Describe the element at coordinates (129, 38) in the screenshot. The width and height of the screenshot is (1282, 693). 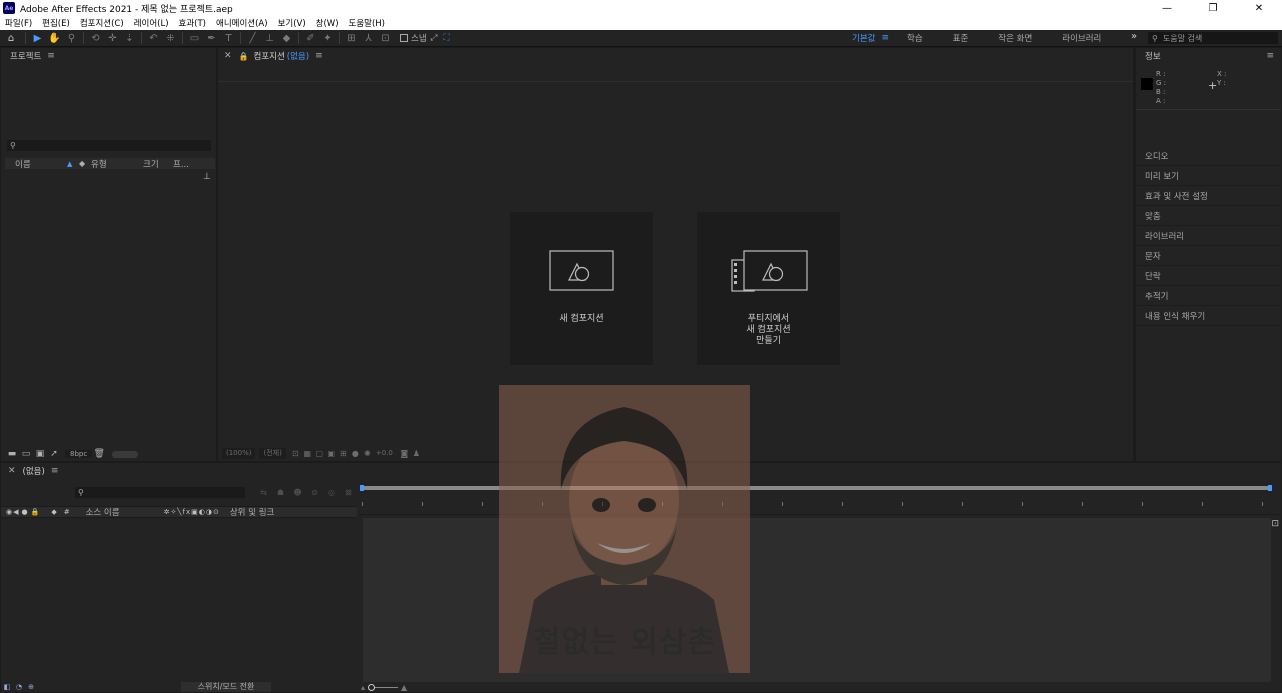
I see `dolly-camera-icon: ⇣` at that location.